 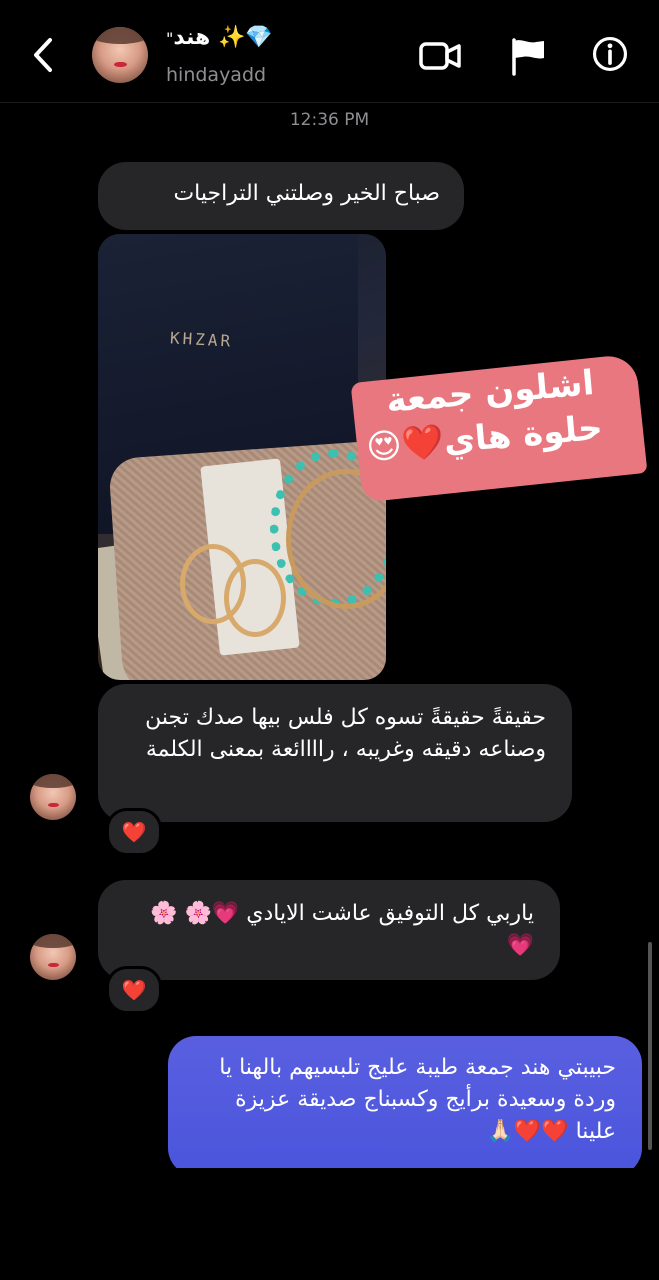 What do you see at coordinates (329, 1224) in the screenshot?
I see `bottom-area` at bounding box center [329, 1224].